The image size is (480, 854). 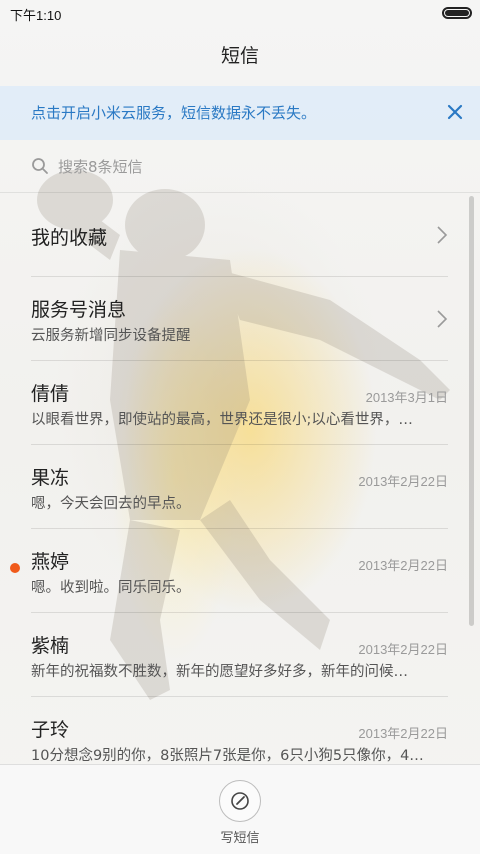 I want to click on search-bar: 搜索8条短信, so click(x=240, y=166).